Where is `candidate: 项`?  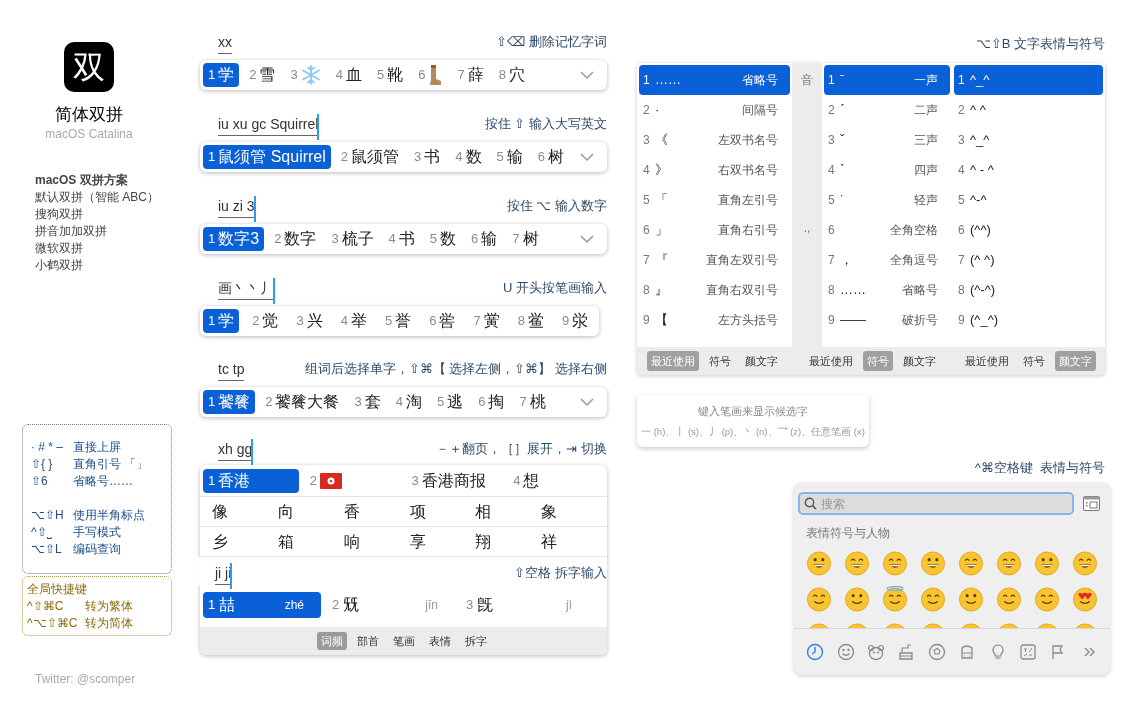
candidate: 项 is located at coordinates (442, 511).